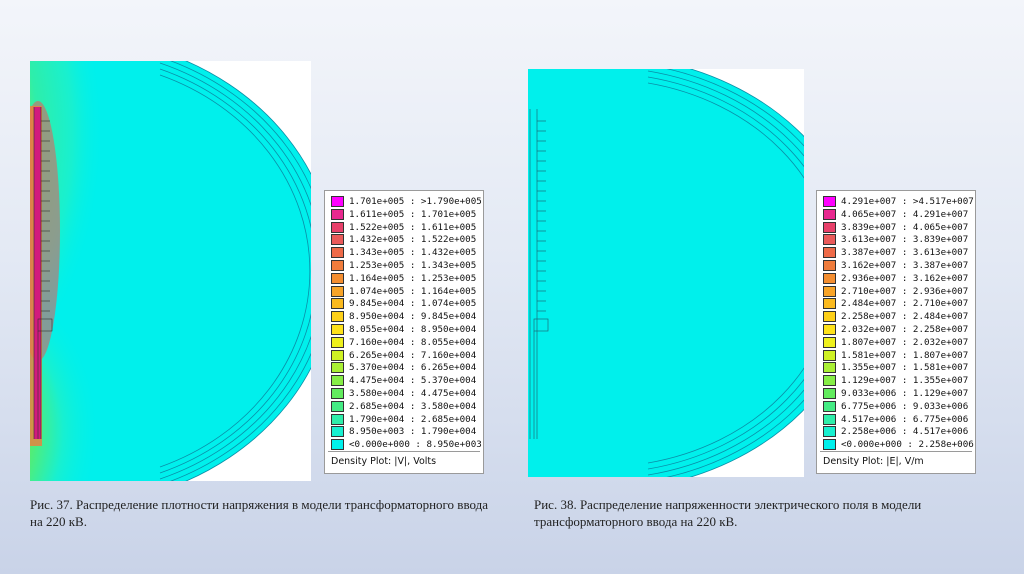 Image resolution: width=1024 pixels, height=574 pixels. What do you see at coordinates (413, 381) in the screenshot?
I see `legend-range-label: 4.475e+004 : 5.370e+004` at bounding box center [413, 381].